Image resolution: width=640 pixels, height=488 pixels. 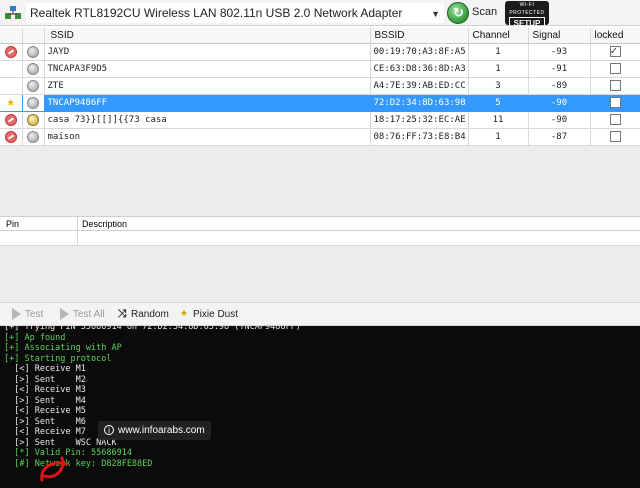 I want to click on test-button: Test, so click(x=27, y=315).